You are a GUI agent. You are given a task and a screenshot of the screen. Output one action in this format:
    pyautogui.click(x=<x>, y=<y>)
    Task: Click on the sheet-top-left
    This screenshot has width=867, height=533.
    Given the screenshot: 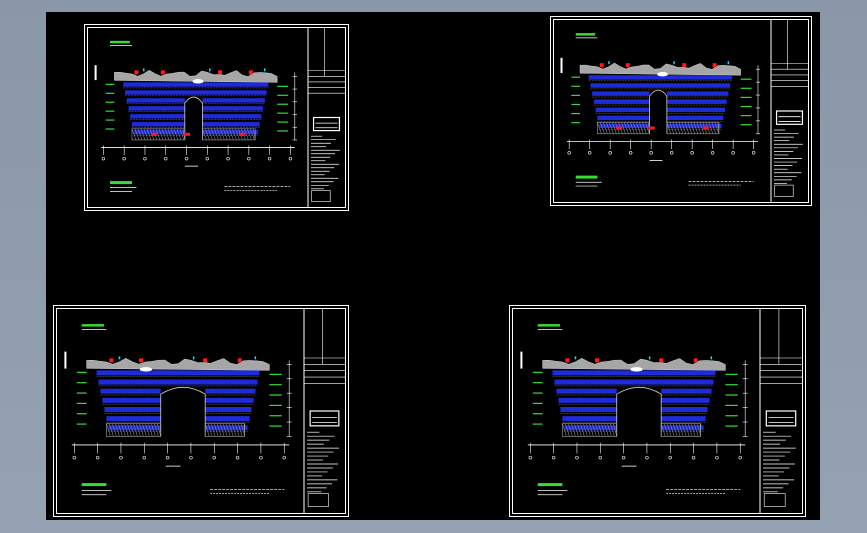 What is the action you would take?
    pyautogui.click(x=216, y=117)
    